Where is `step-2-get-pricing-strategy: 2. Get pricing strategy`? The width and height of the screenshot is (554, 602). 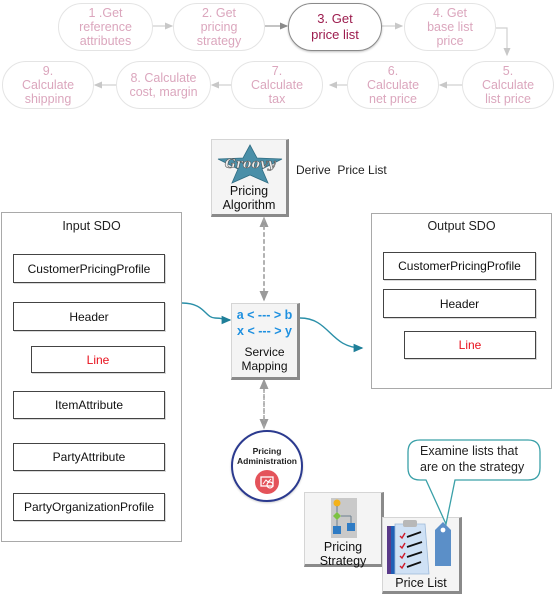 step-2-get-pricing-strategy: 2. Get pricing strategy is located at coordinates (219, 27).